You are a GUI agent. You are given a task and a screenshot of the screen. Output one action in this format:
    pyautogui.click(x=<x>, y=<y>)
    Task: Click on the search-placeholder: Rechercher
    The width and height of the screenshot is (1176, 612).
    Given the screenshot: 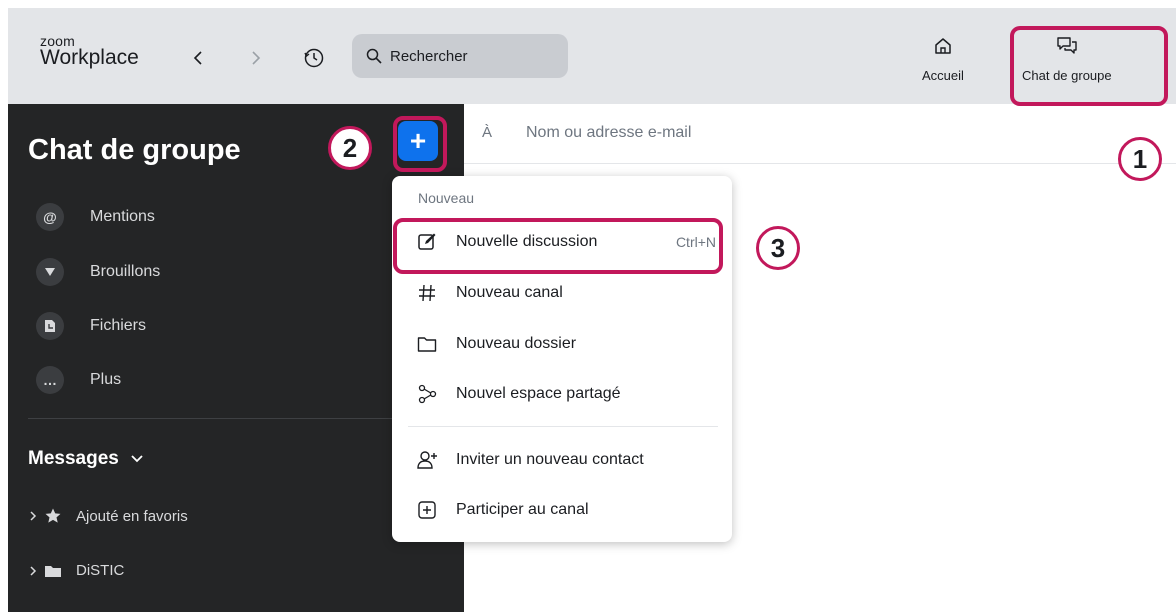 What is the action you would take?
    pyautogui.click(x=429, y=56)
    